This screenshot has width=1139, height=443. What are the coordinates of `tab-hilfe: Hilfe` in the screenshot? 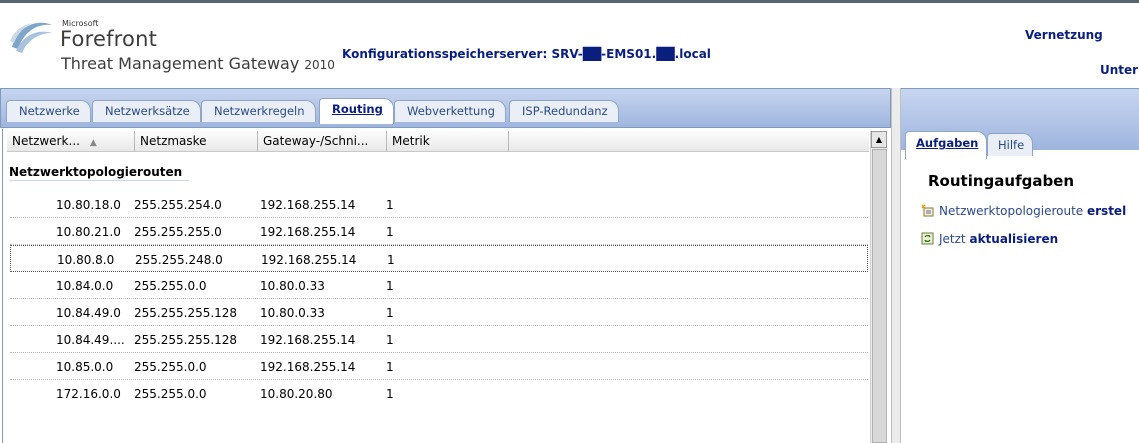 It's located at (1010, 145).